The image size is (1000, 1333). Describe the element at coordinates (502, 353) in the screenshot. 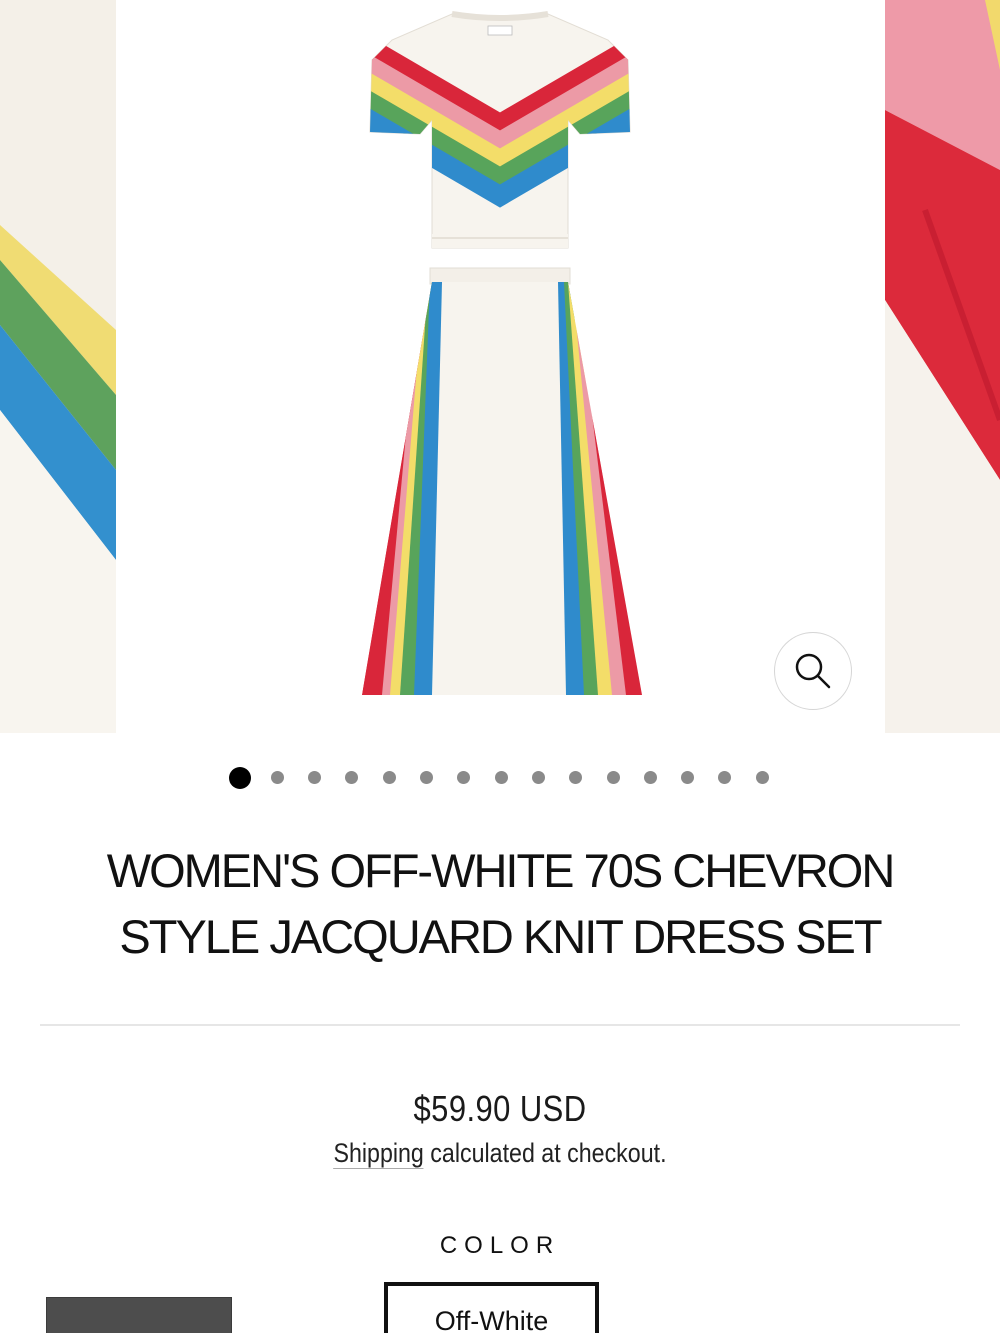

I see `dress-set-image` at that location.